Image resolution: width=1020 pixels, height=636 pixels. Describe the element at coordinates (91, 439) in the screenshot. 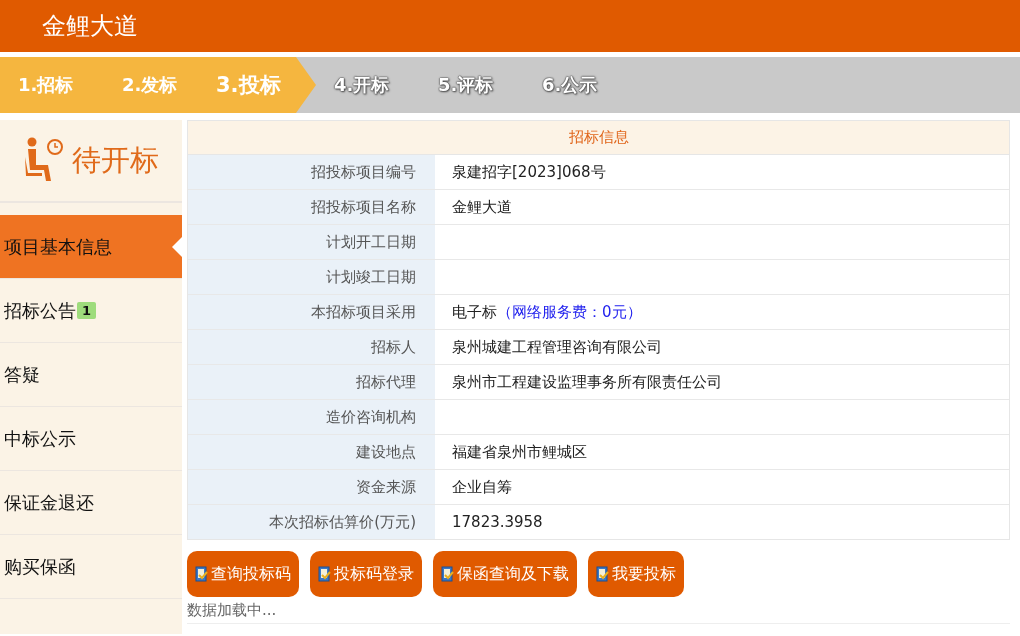

I see `sidebar-item: 中标公示` at that location.